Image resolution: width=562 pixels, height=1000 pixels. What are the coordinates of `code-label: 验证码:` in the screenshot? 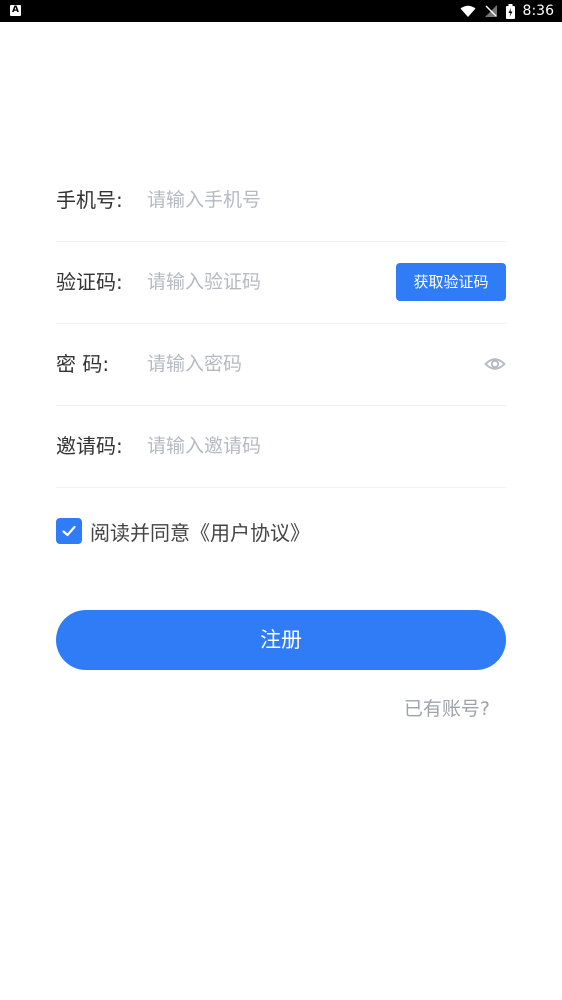 It's located at (89, 282).